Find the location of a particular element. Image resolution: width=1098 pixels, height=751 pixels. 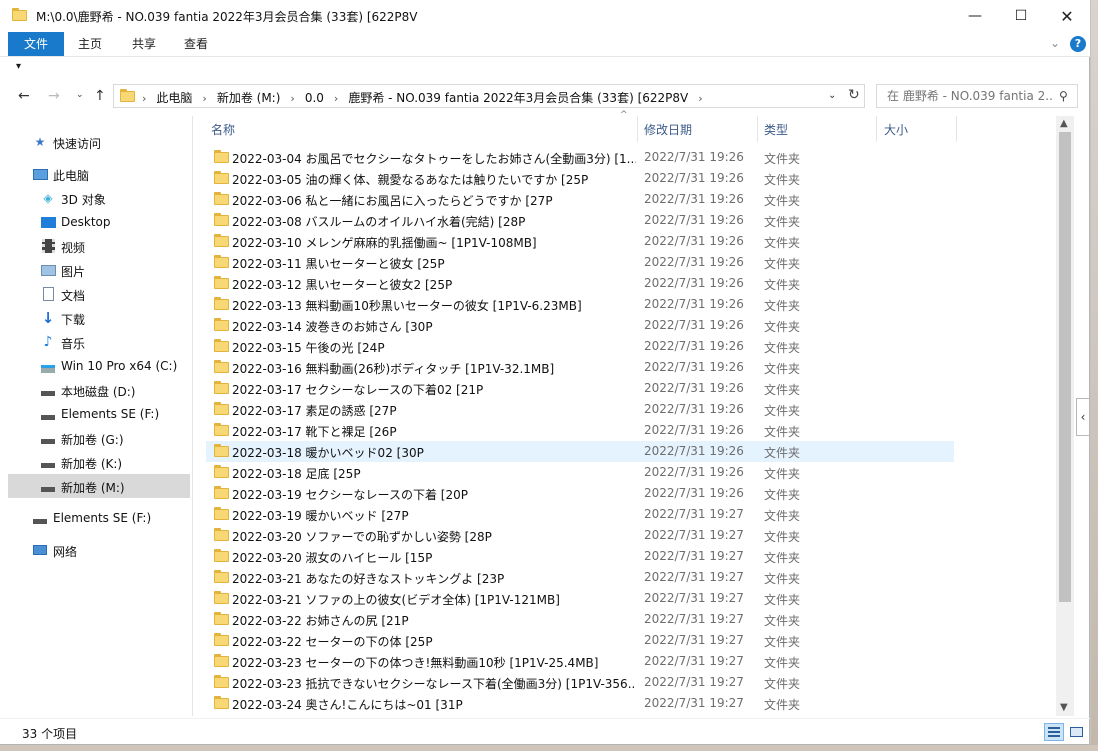

large-icons-view-button is located at coordinates (1076, 732).